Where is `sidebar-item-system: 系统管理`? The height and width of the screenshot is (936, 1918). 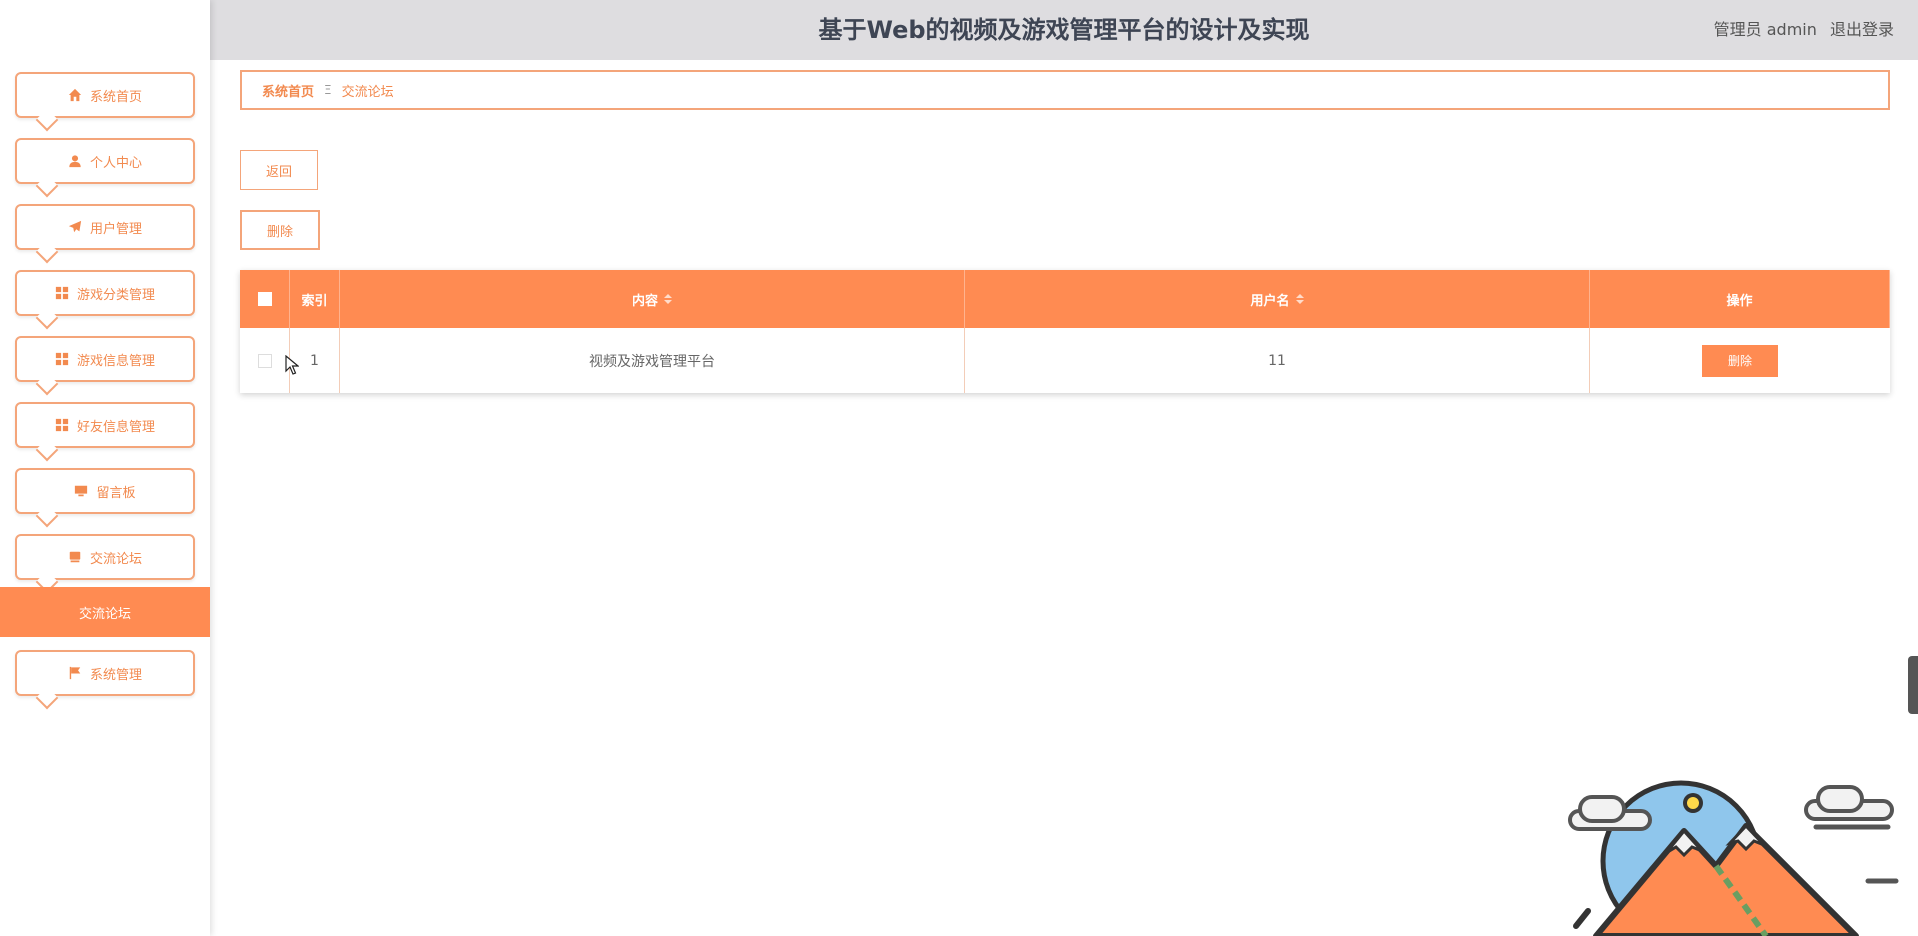 sidebar-item-system: 系统管理 is located at coordinates (105, 673).